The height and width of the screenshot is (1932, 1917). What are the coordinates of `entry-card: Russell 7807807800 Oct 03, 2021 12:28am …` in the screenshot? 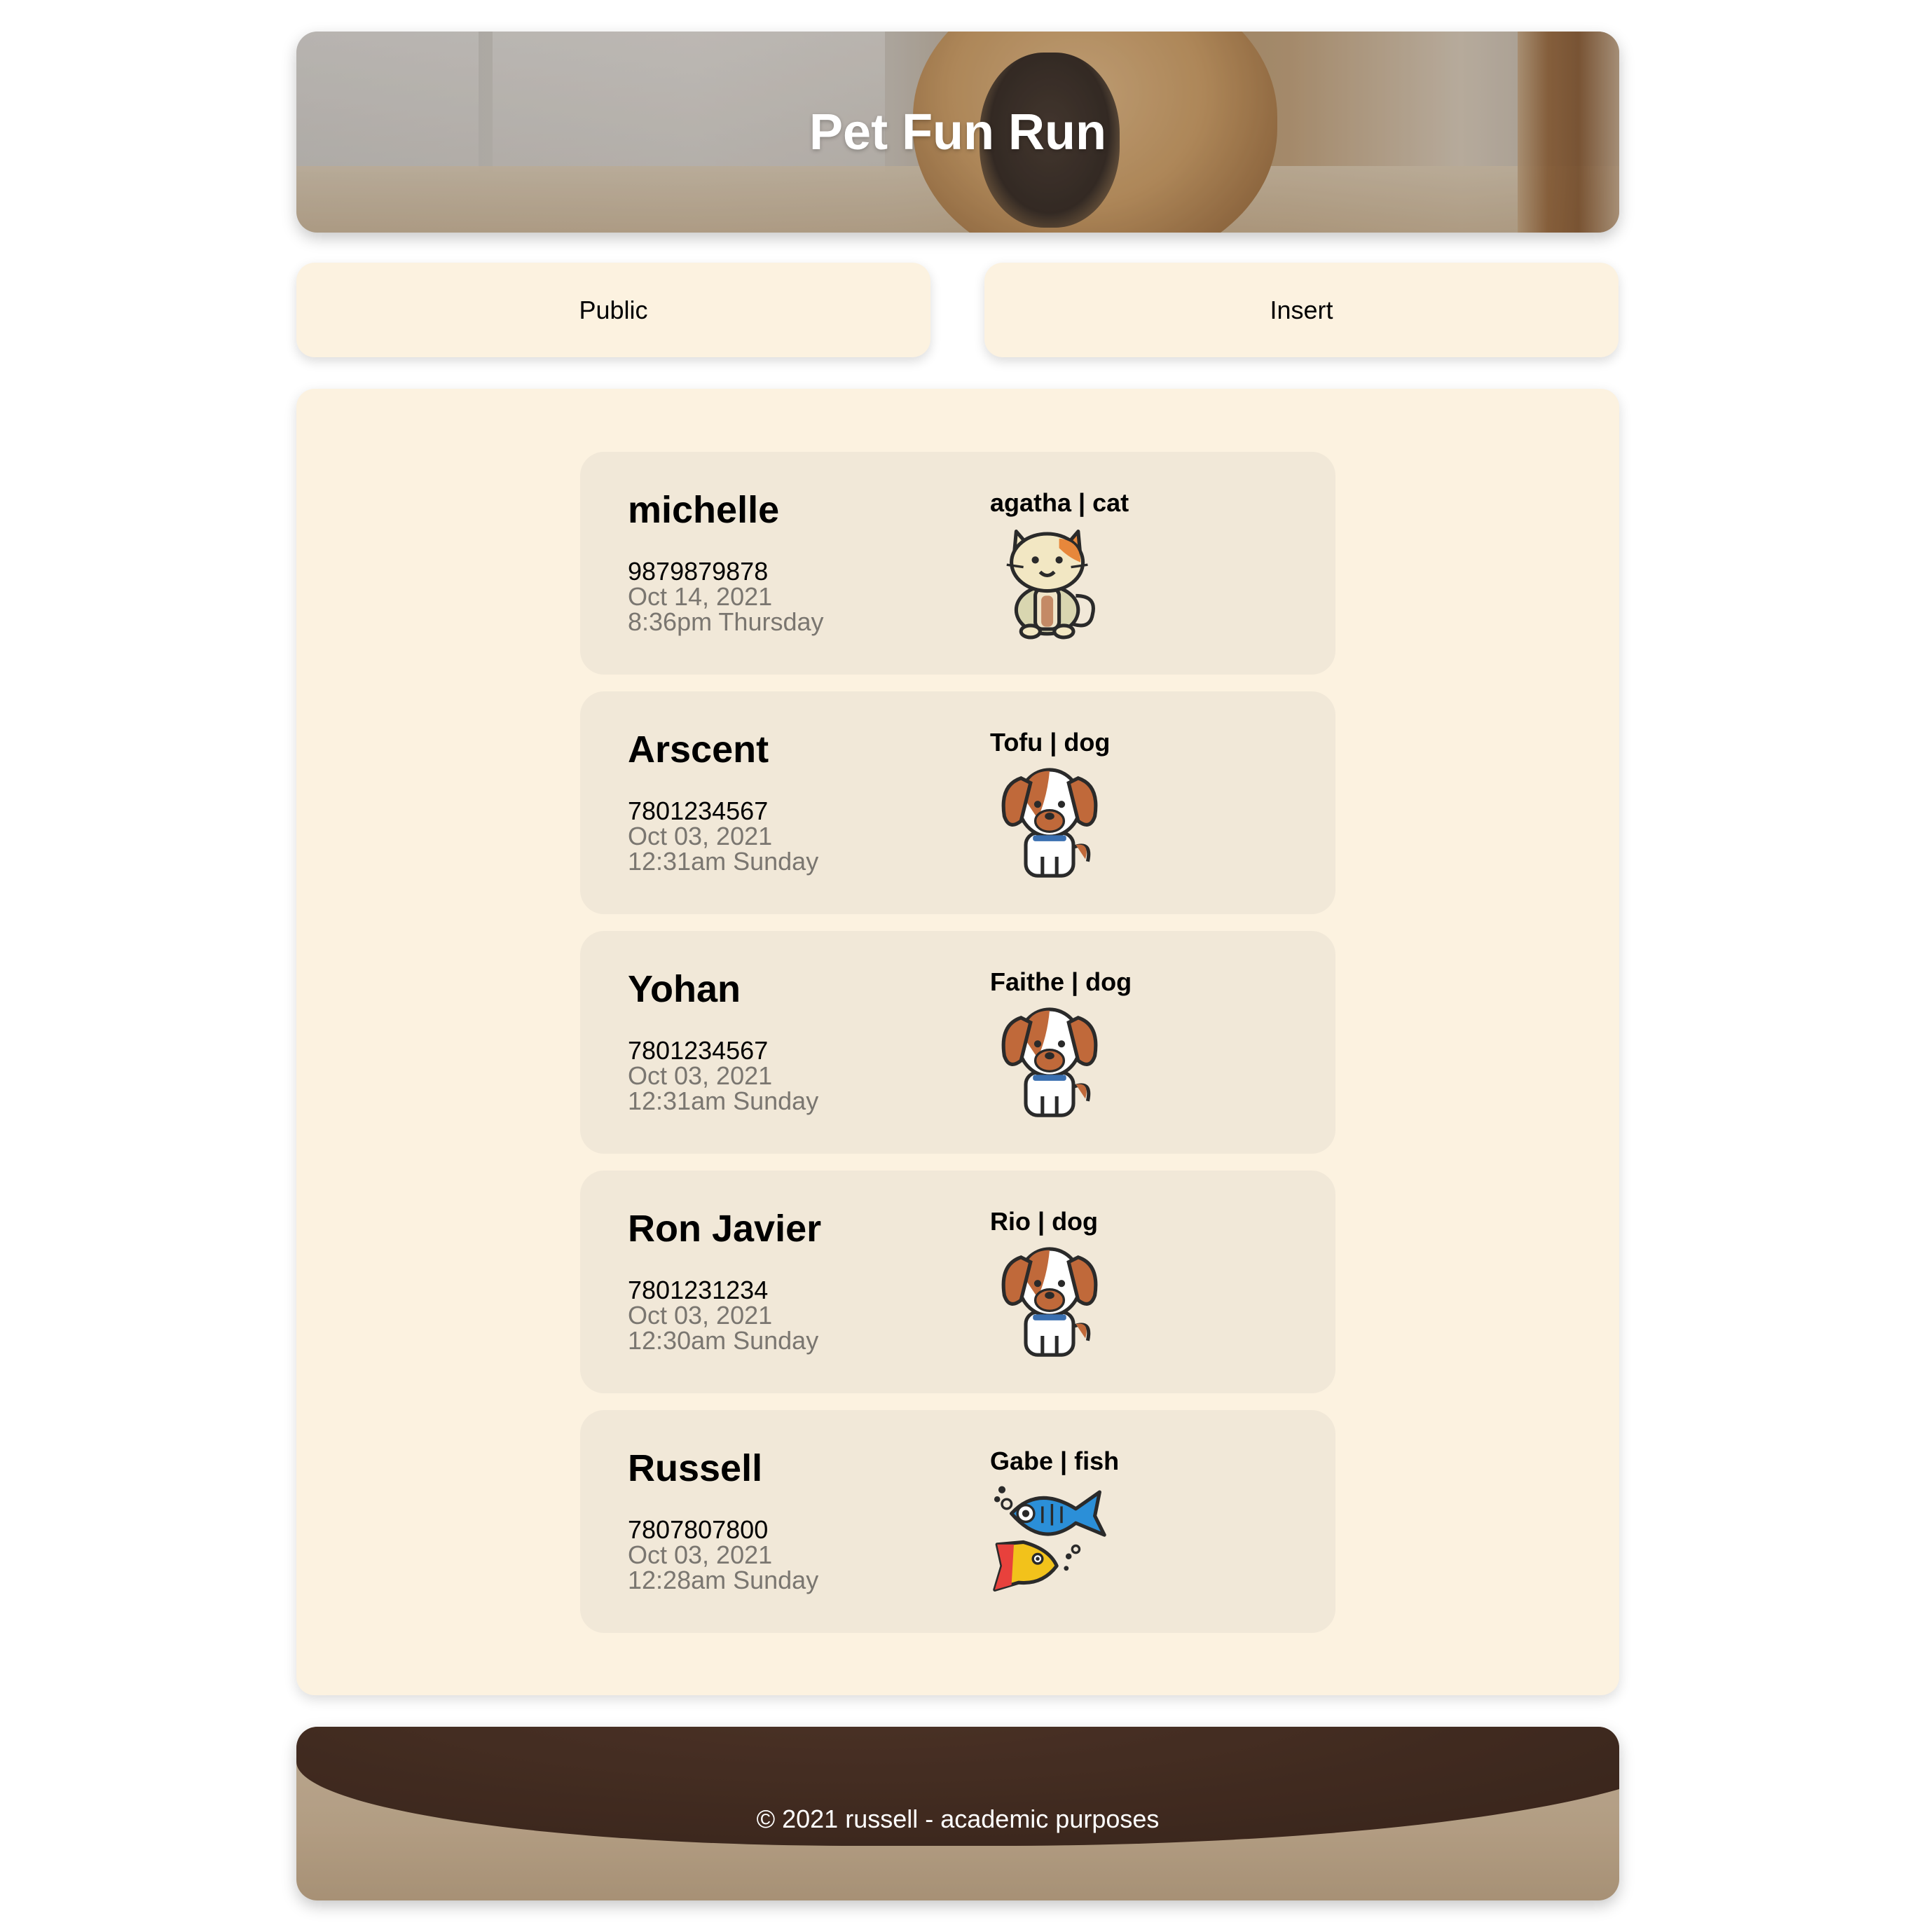 It's located at (958, 1521).